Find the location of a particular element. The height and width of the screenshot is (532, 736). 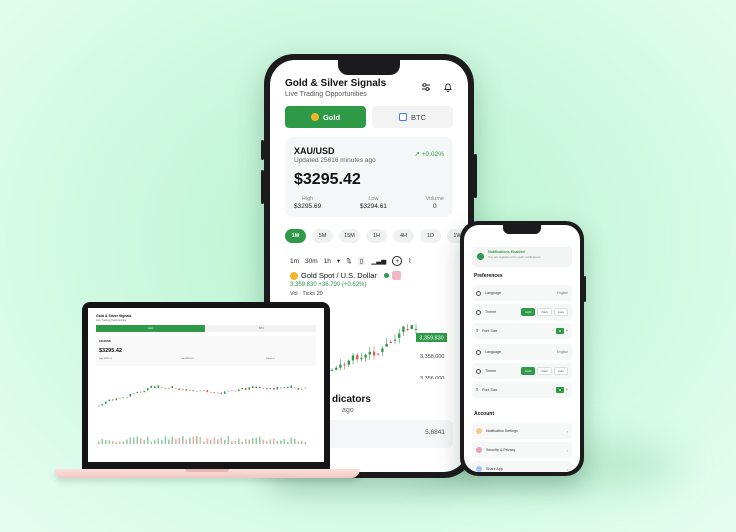

account-heading: Account is located at coordinates (484, 414).